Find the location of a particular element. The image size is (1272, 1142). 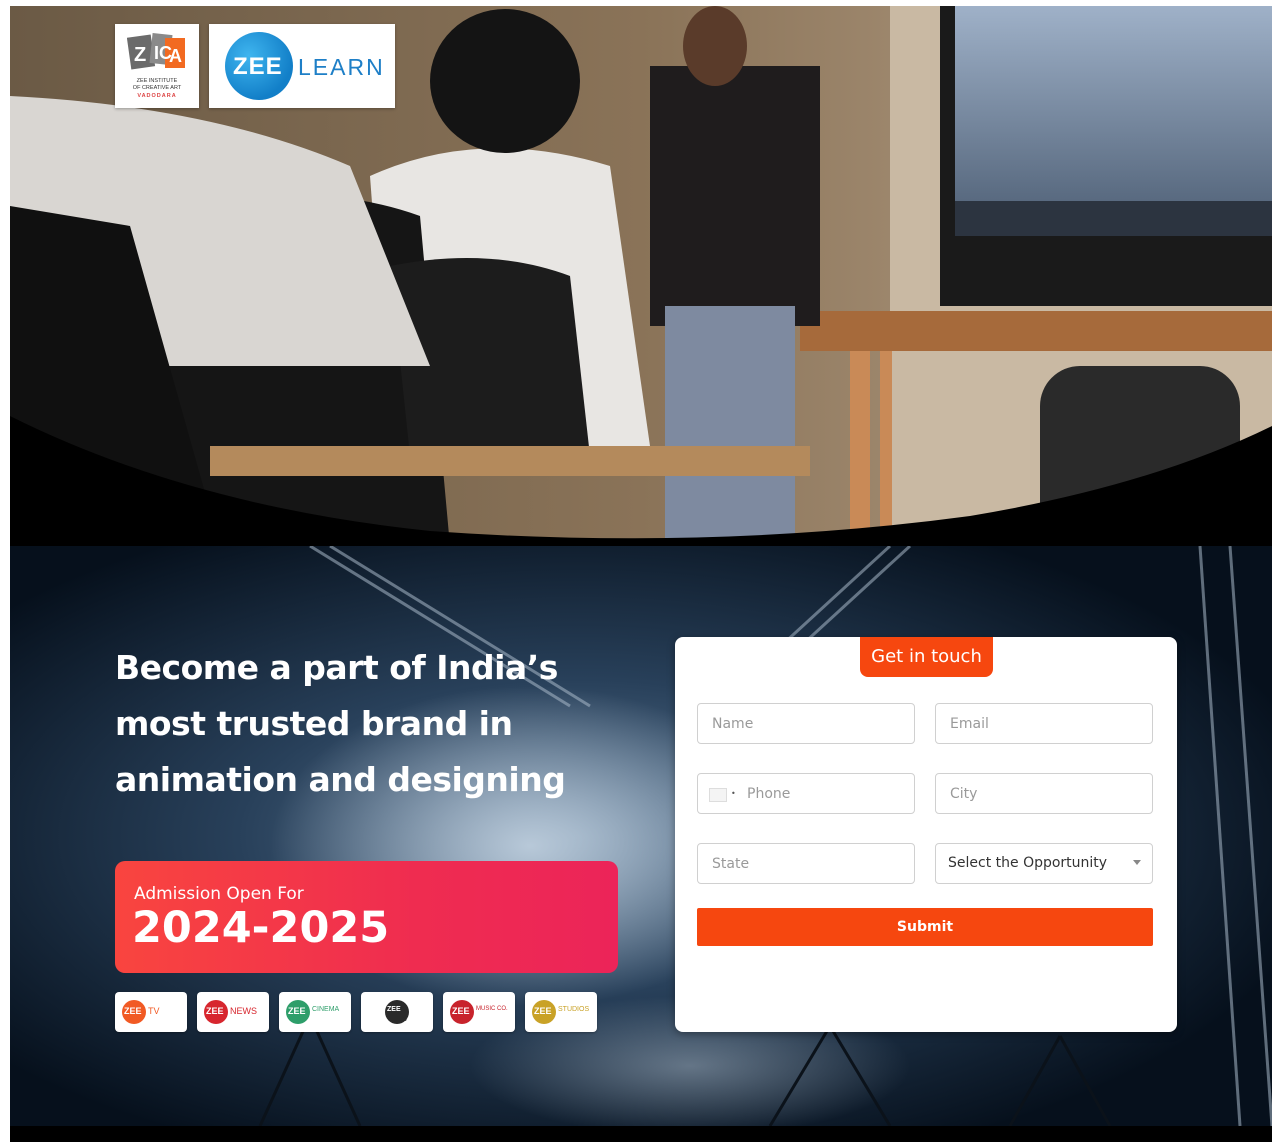

brand-zee5-logo: ZEE 5 is located at coordinates (397, 1012).